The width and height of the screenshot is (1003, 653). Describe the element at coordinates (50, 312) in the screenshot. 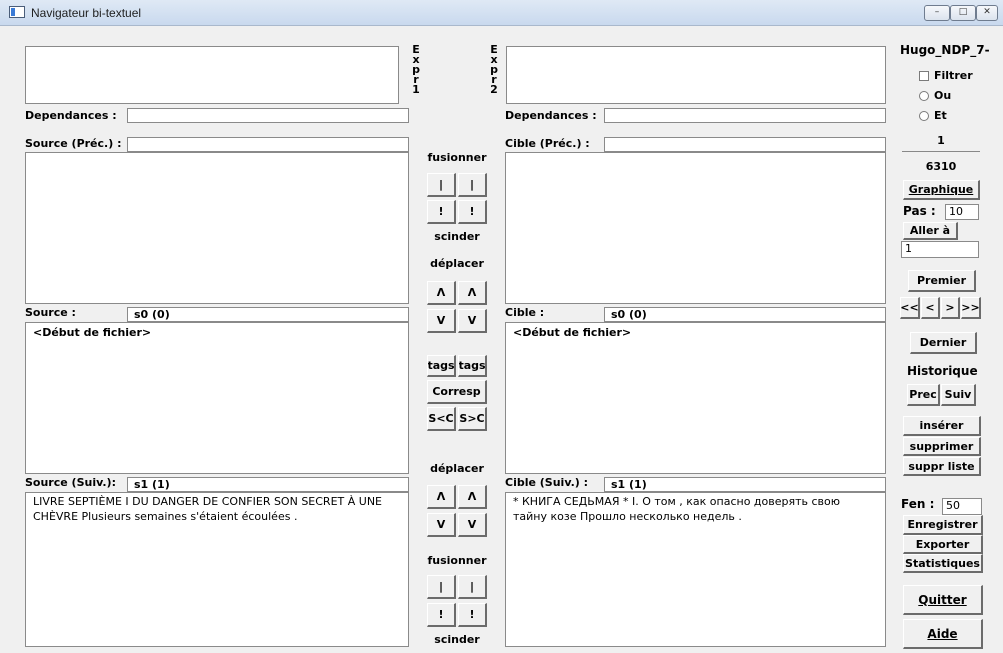

I see `source-current-label: Source :` at that location.